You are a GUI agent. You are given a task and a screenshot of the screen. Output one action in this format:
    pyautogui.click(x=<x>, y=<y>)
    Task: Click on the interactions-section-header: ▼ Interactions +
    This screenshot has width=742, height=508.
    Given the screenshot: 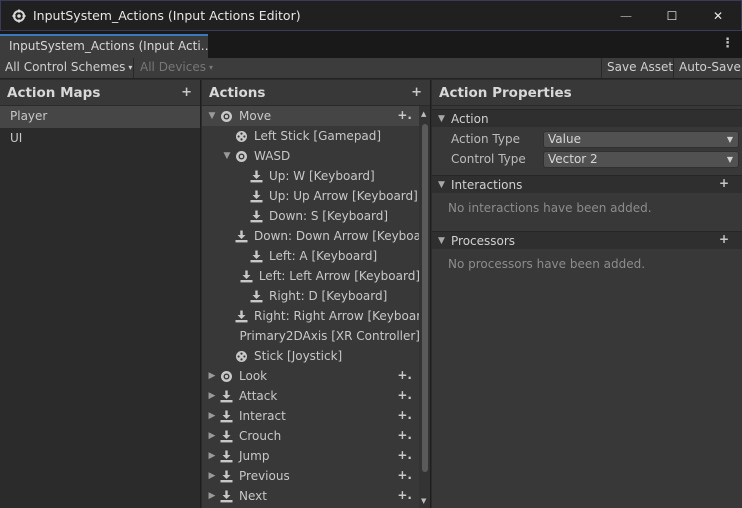 What is the action you would take?
    pyautogui.click(x=587, y=184)
    